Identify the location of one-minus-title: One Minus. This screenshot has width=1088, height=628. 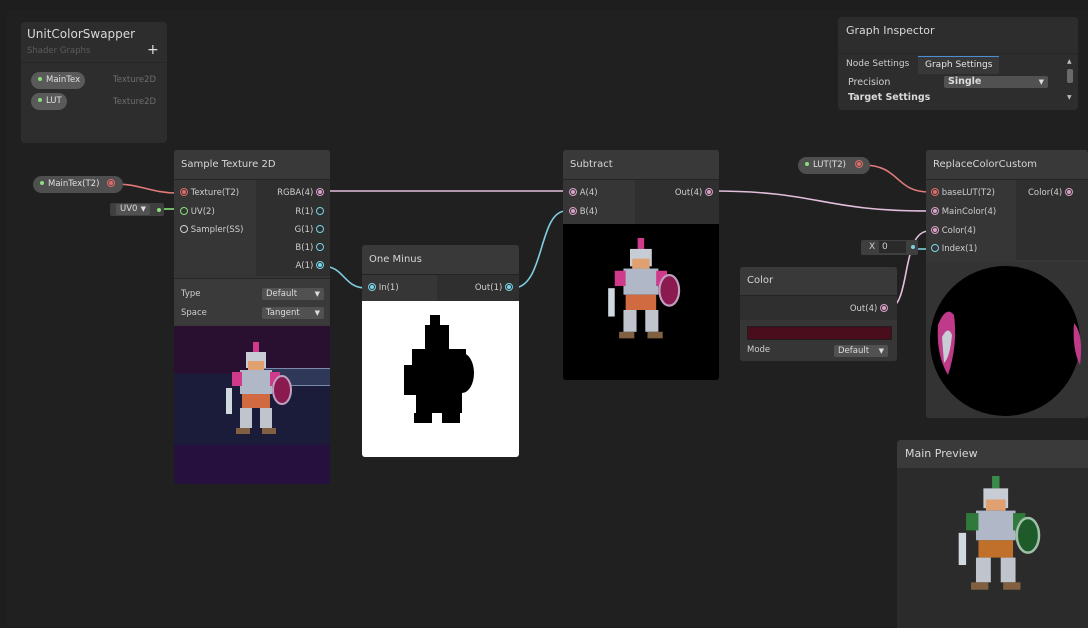
(440, 260).